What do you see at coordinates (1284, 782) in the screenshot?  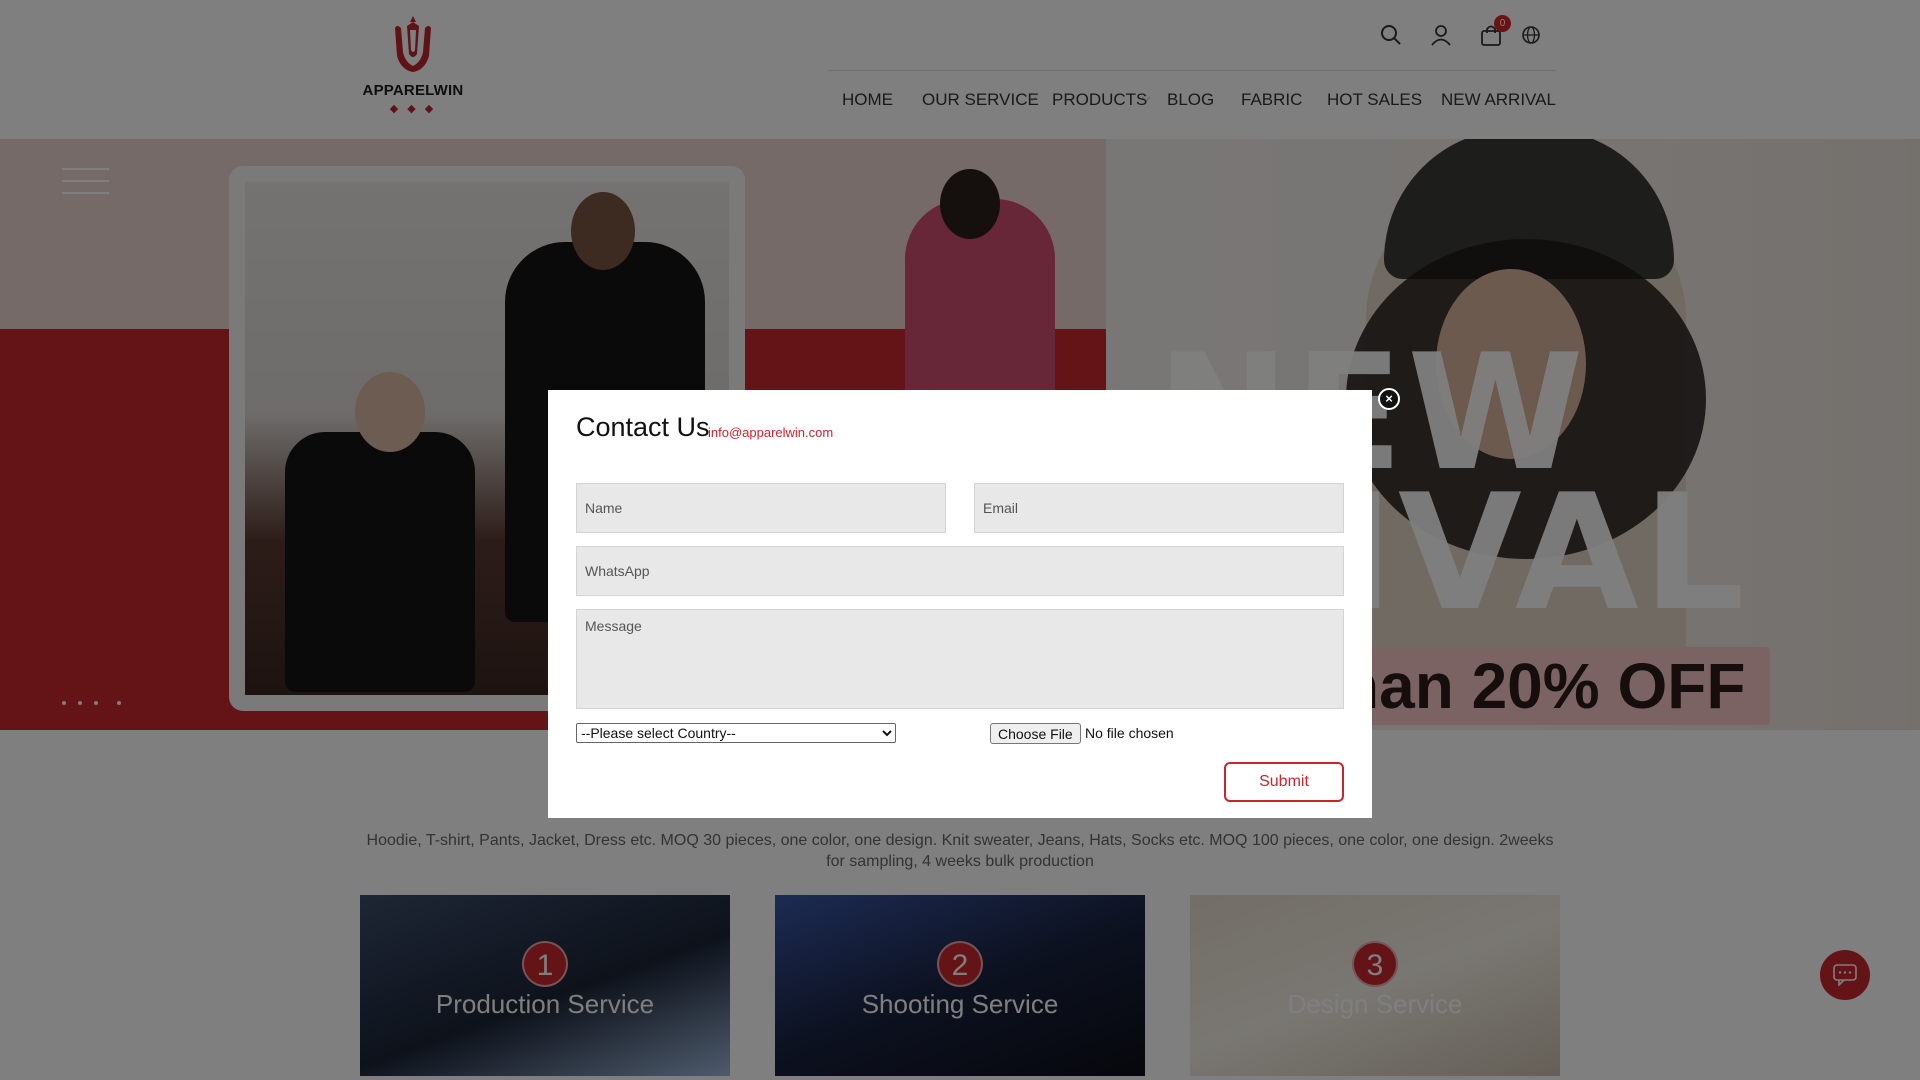 I see `submit-button: Submit` at bounding box center [1284, 782].